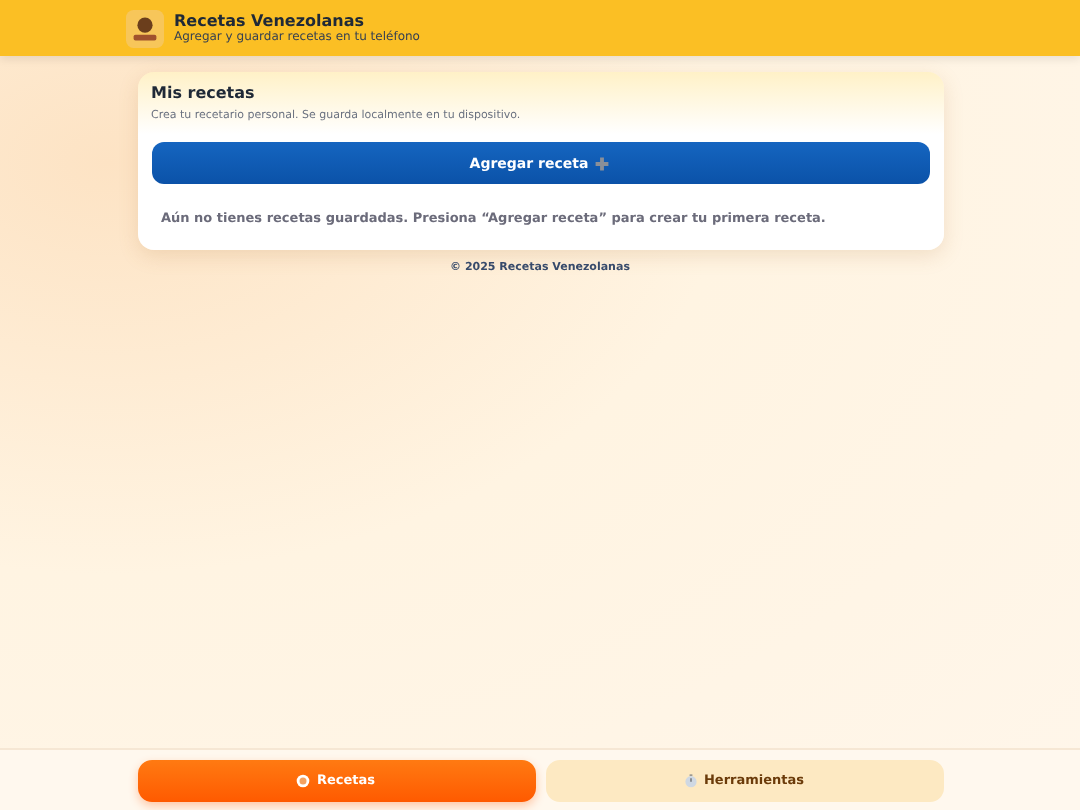  I want to click on plus-icon, so click(602, 163).